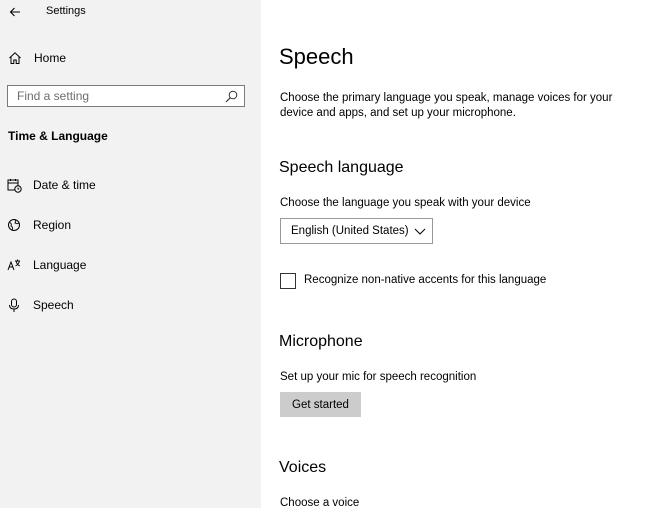  What do you see at coordinates (52, 225) in the screenshot?
I see `sidebar-item-label: Region` at bounding box center [52, 225].